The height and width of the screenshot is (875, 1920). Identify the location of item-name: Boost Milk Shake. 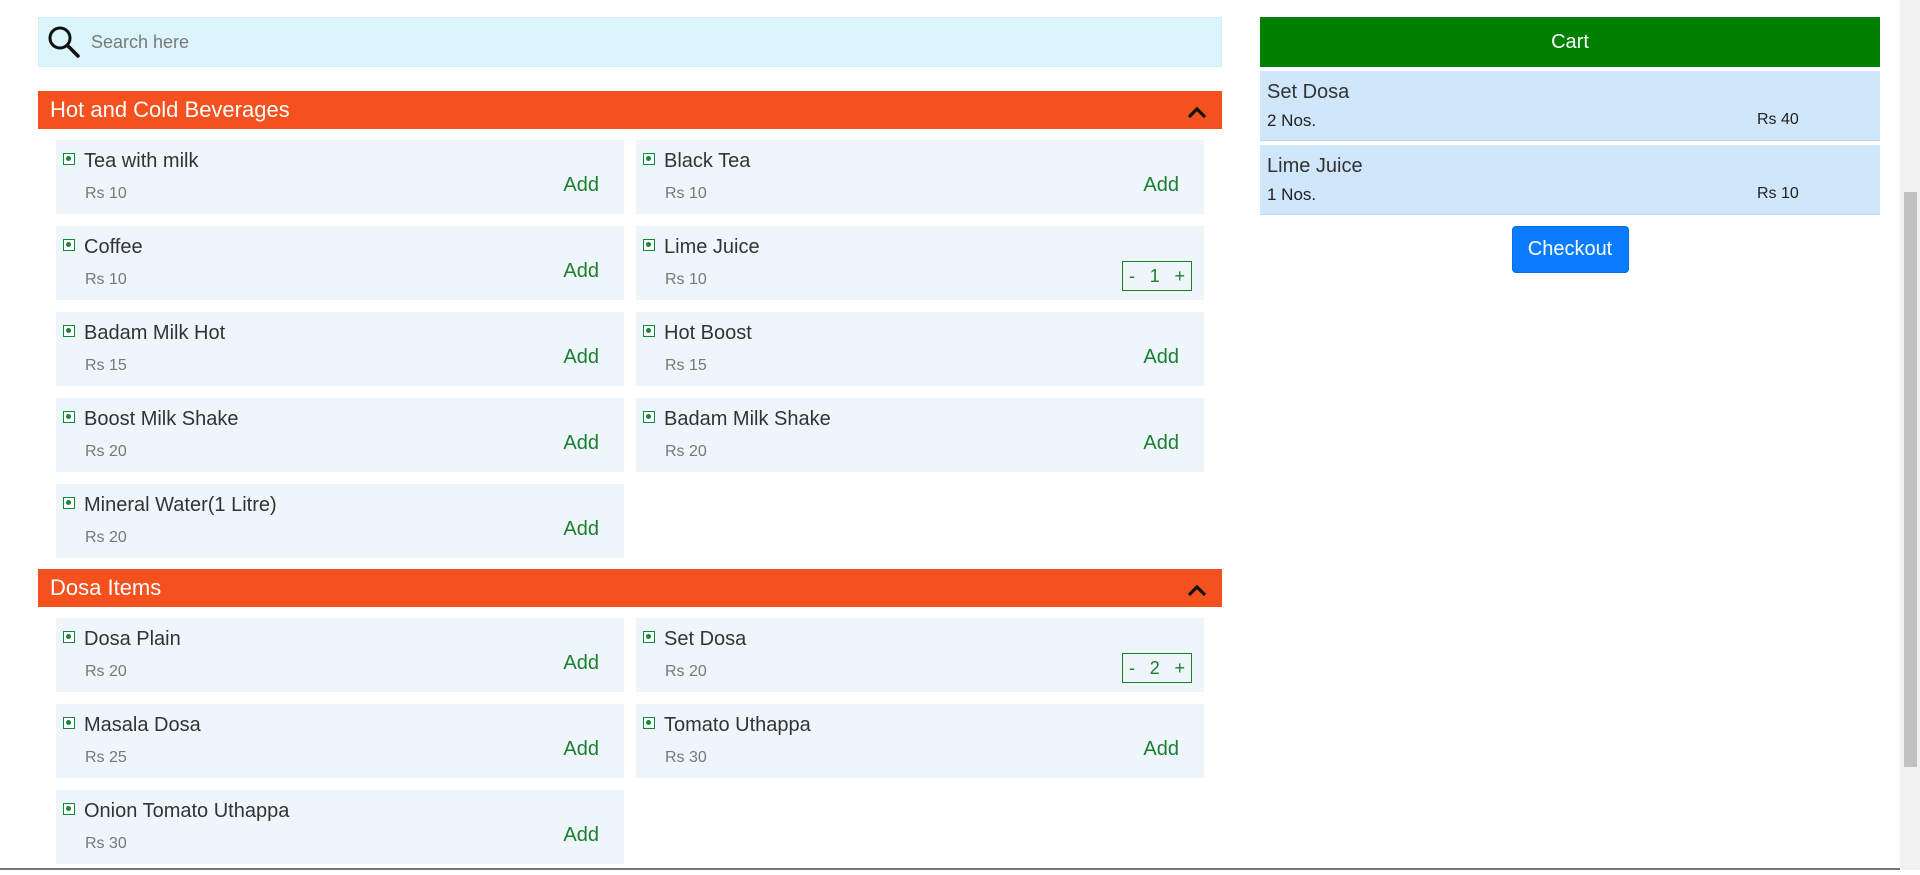
(161, 419).